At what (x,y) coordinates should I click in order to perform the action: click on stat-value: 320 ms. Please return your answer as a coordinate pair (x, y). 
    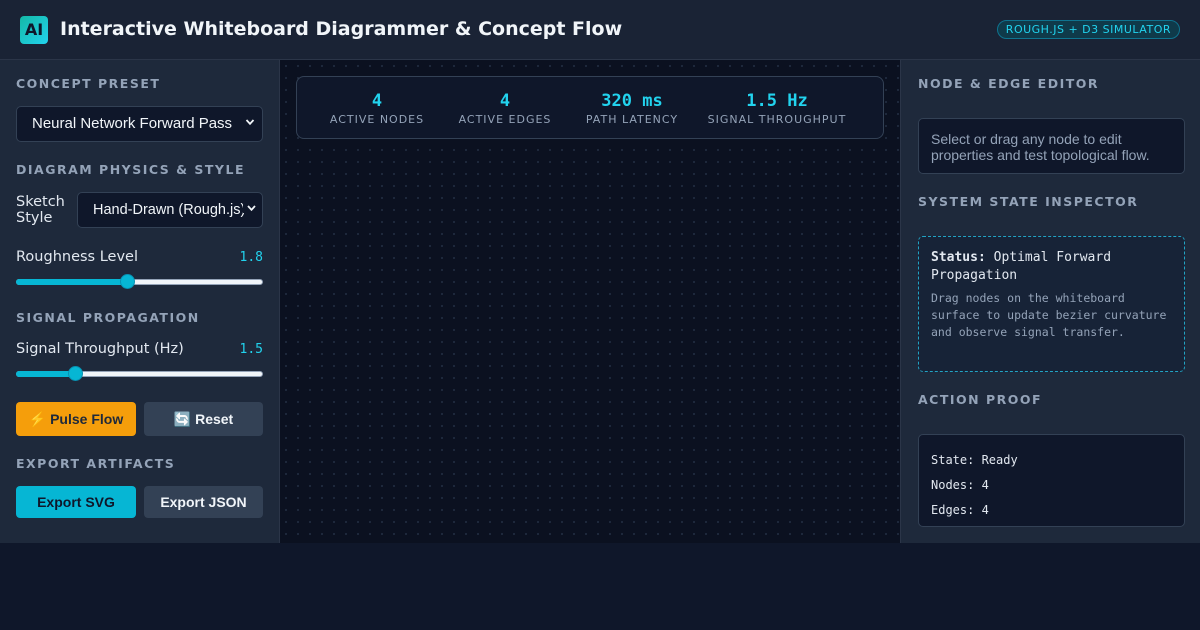
    Looking at the image, I should click on (632, 101).